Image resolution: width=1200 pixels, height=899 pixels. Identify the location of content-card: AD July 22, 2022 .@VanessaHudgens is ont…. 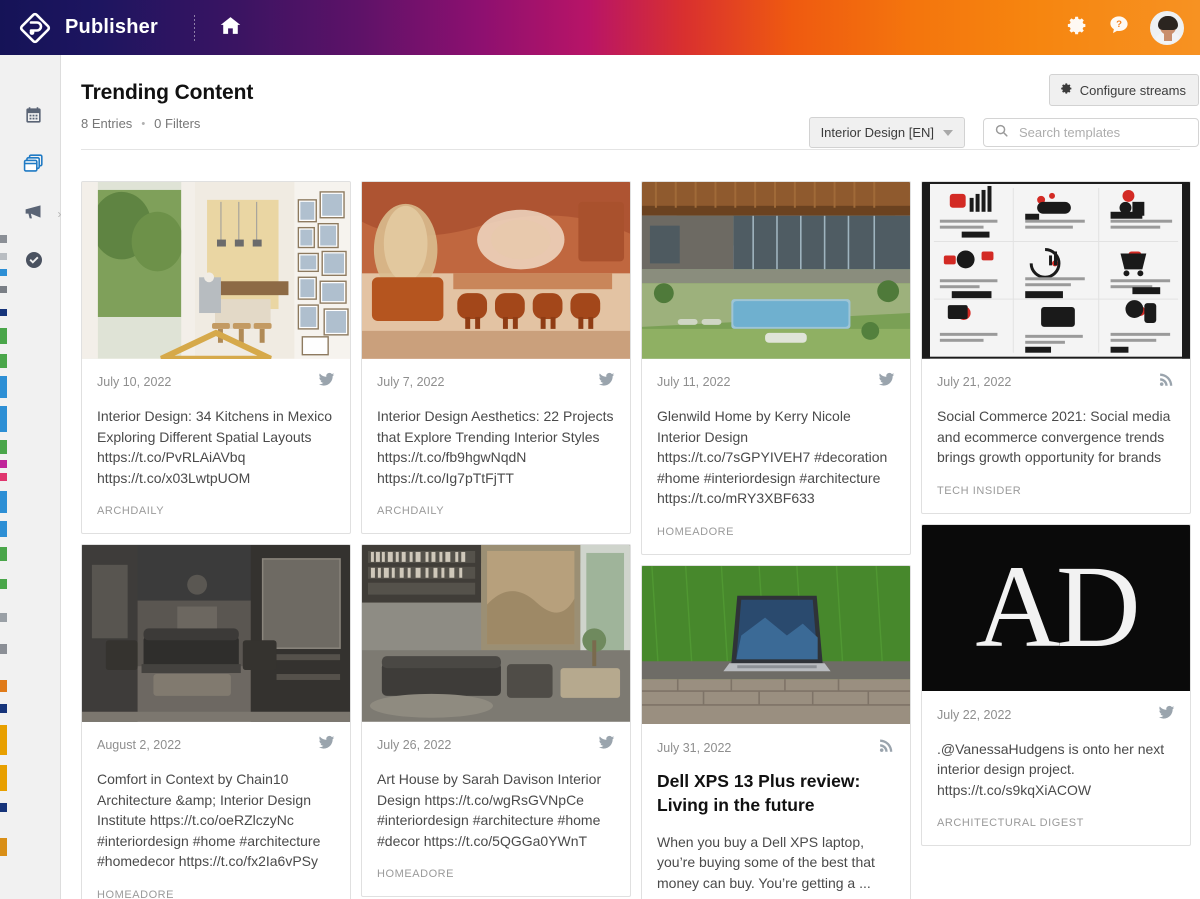
(1056, 684).